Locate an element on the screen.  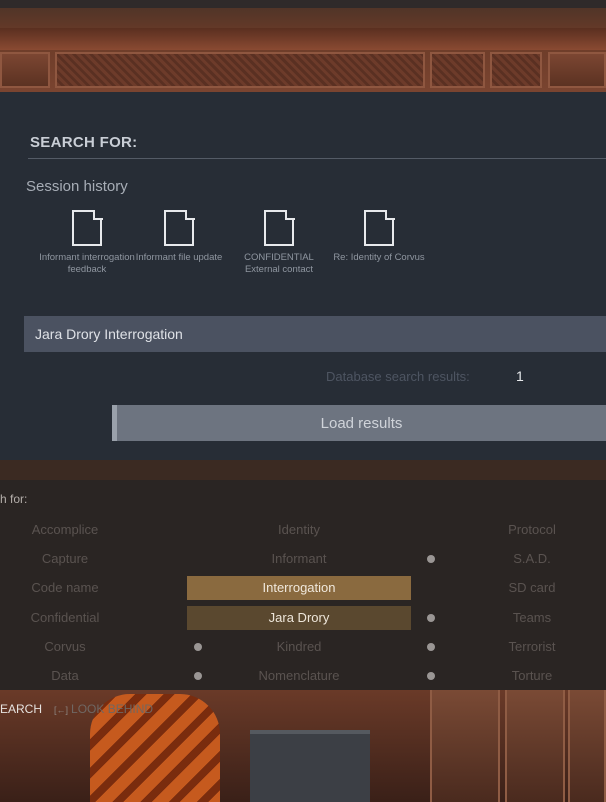
footer-look-behind-hint: [←] LOOK BEHIND is located at coordinates (103, 709).